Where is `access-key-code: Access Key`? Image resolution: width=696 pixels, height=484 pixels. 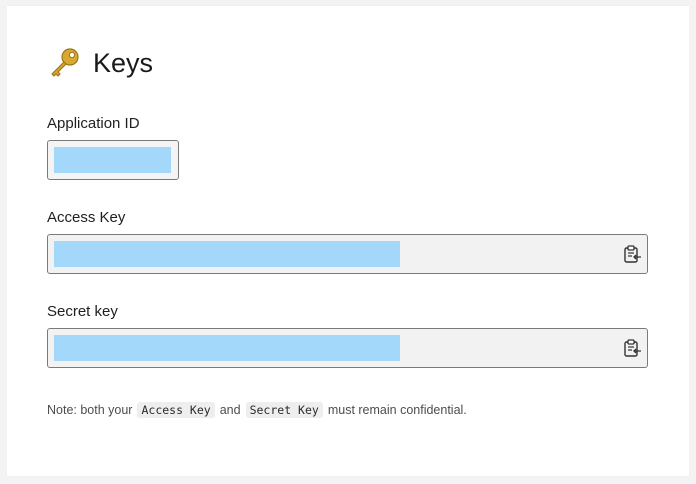
access-key-code: Access Key is located at coordinates (176, 410).